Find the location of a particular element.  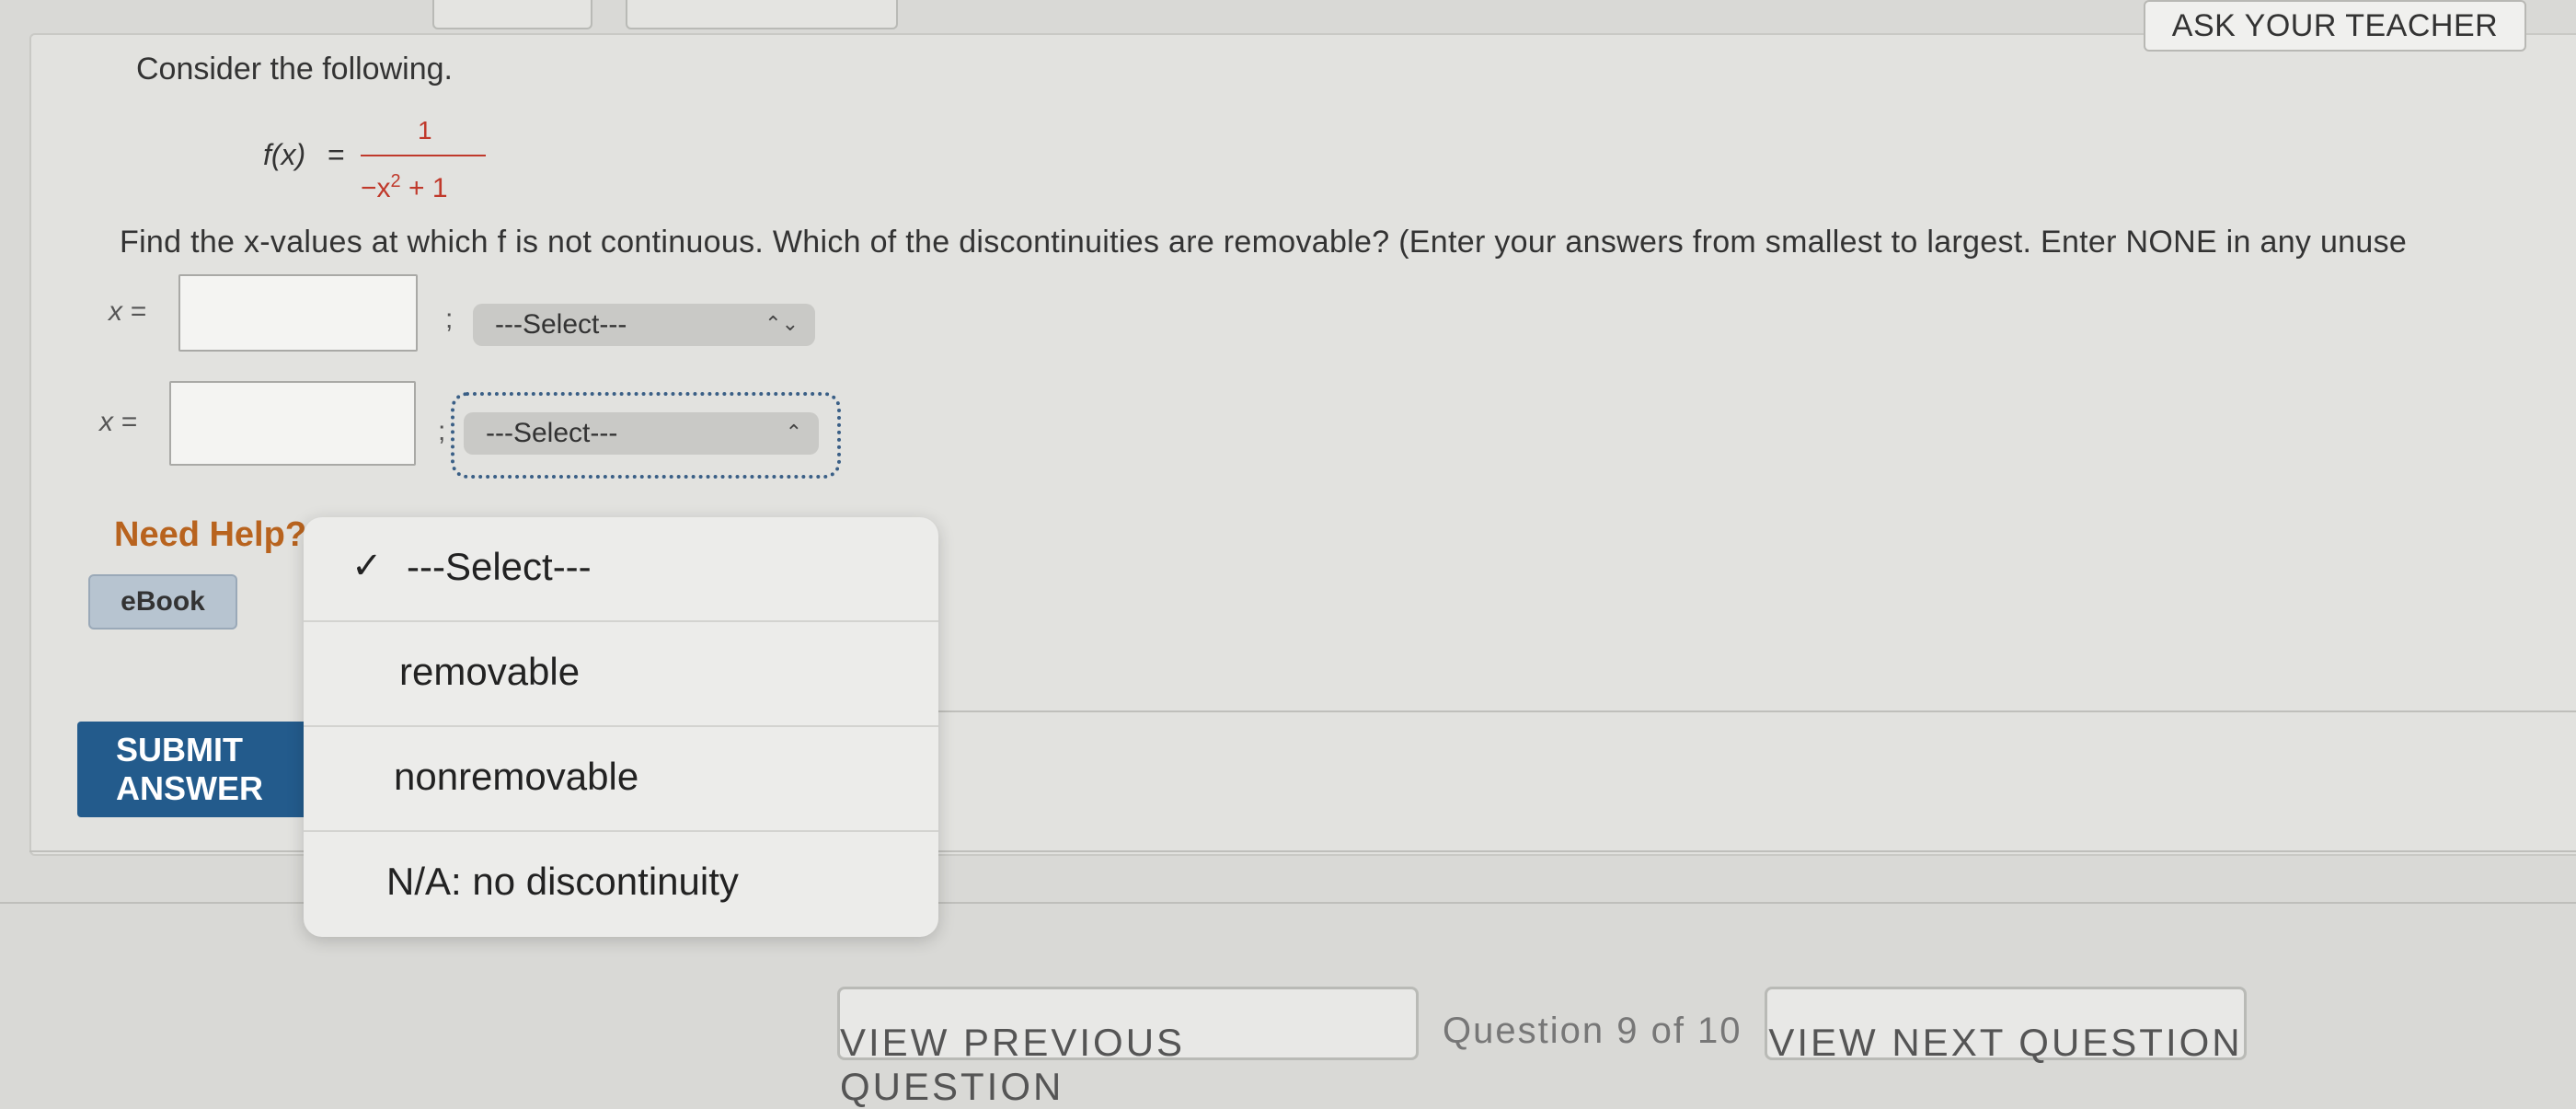

answer-1-select: ---Select--- ⌃⌄ is located at coordinates (644, 325).